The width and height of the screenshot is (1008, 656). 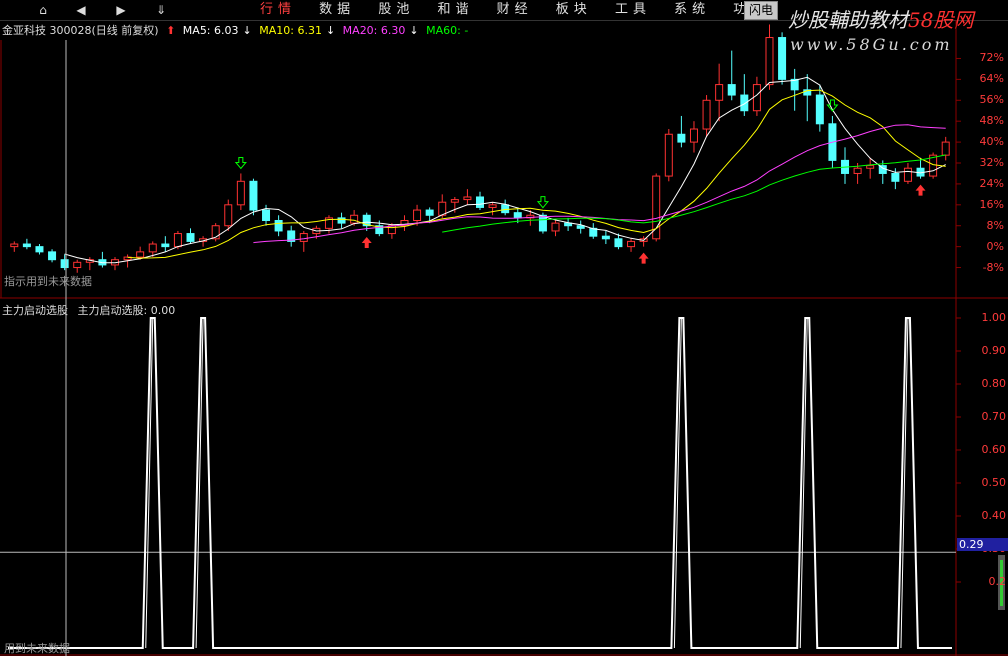 What do you see at coordinates (991, 204) in the screenshot?
I see `price-axis-label: 16%` at bounding box center [991, 204].